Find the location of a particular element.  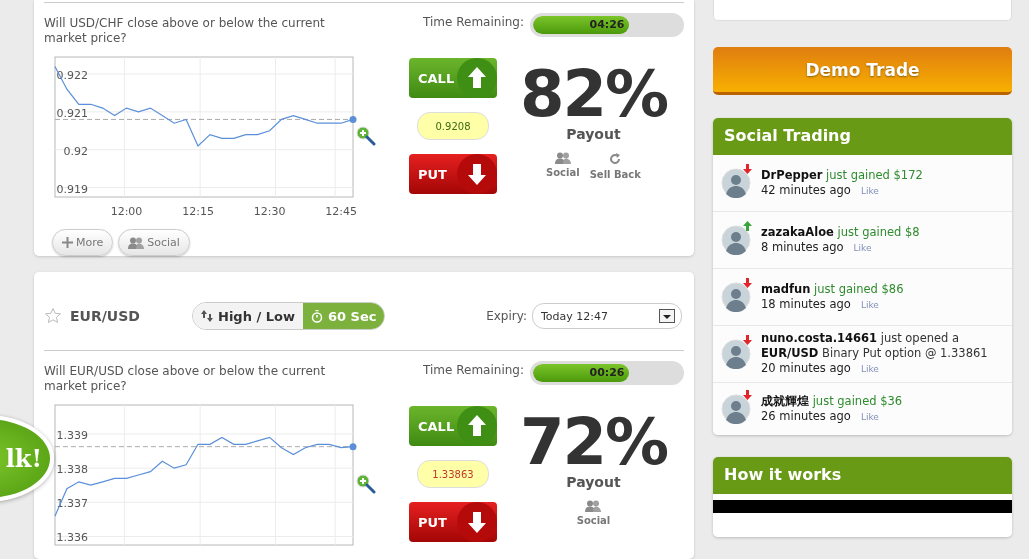

activity-text: DrPepper just gained $172 is located at coordinates (842, 175).